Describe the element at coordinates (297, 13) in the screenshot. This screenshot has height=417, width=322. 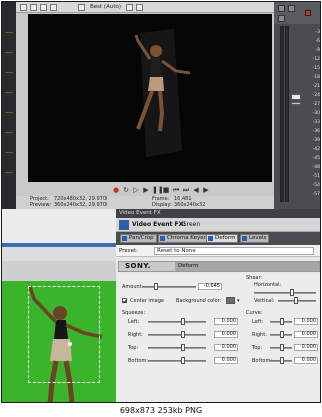
I see `master-bus-toolbar` at that location.